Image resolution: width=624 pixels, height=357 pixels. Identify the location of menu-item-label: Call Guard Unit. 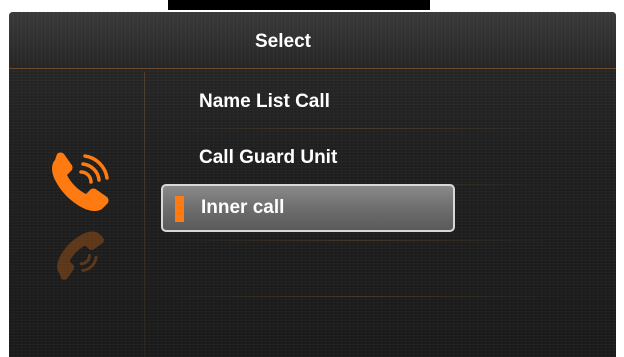
(268, 157).